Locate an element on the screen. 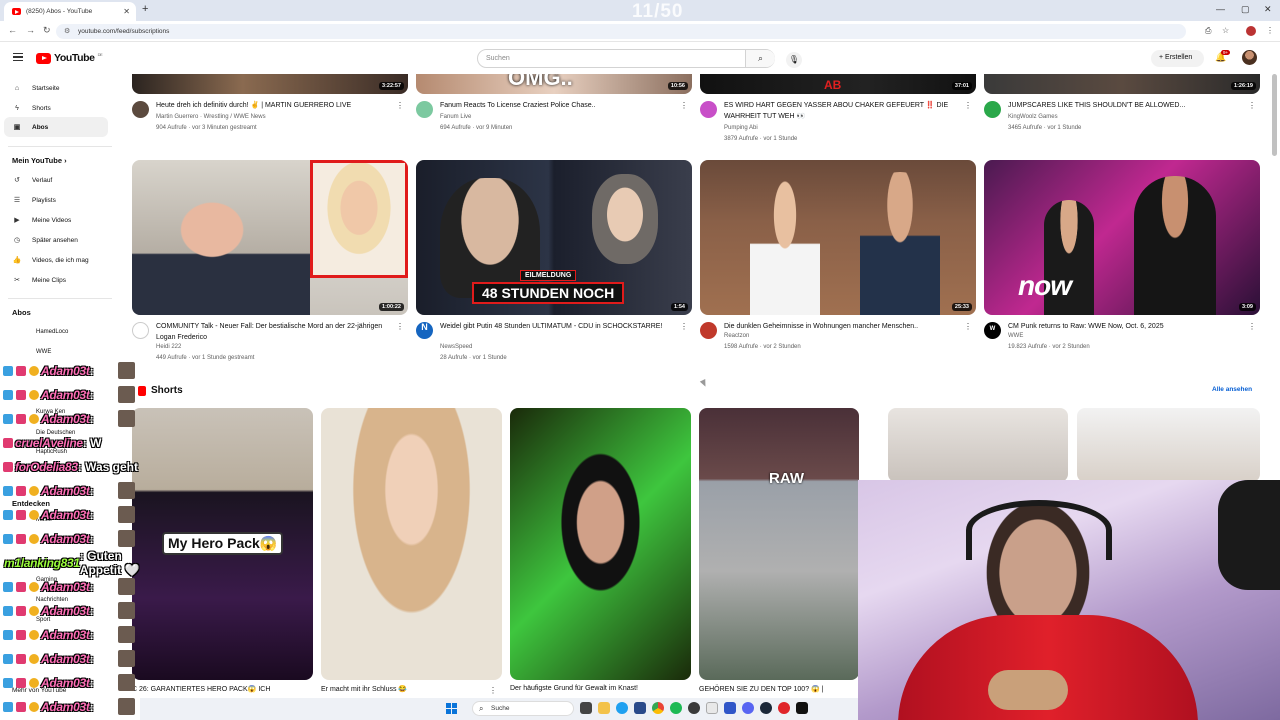 This screenshot has height=720, width=1280. chat-emote-icon is located at coordinates (126, 514).